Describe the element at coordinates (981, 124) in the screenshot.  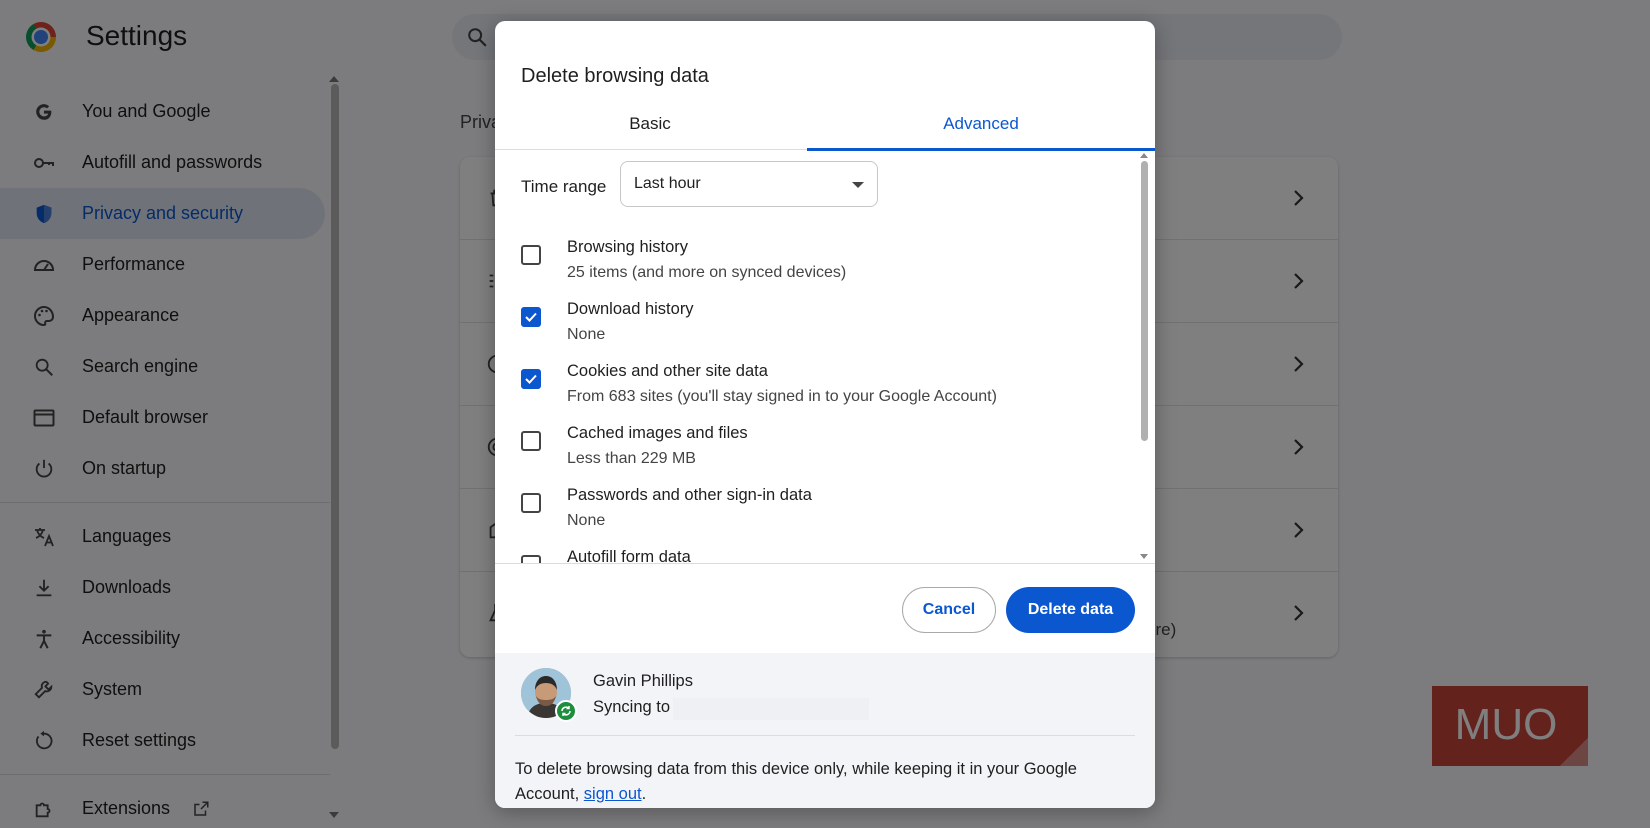
I see `tab-advanced: Advanced` at that location.